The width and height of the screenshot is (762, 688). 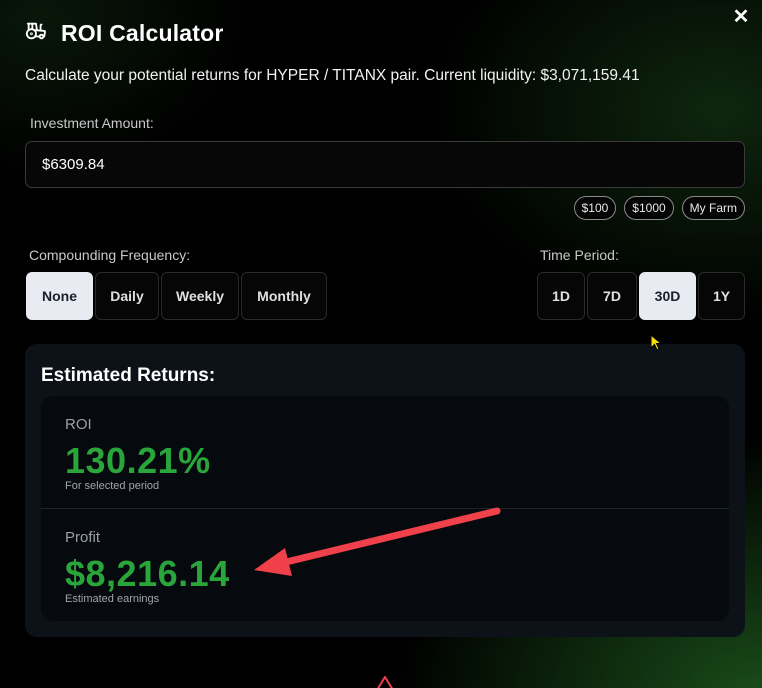 What do you see at coordinates (200, 296) in the screenshot?
I see `compounding-weekly-button: Weekly` at bounding box center [200, 296].